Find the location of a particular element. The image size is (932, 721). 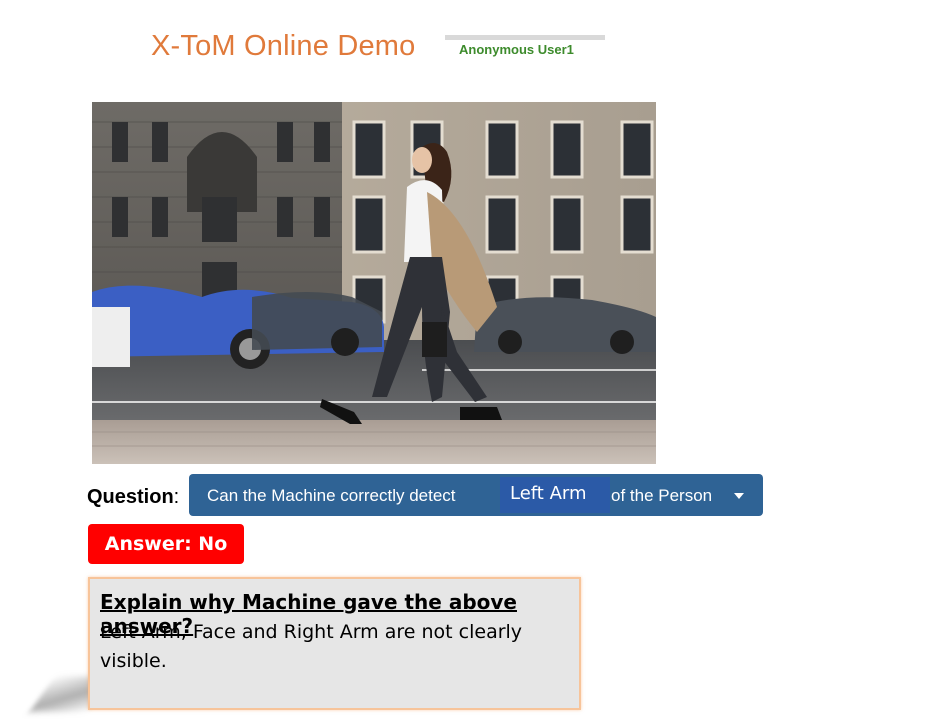

question-suffix: of the Person is located at coordinates (662, 495).